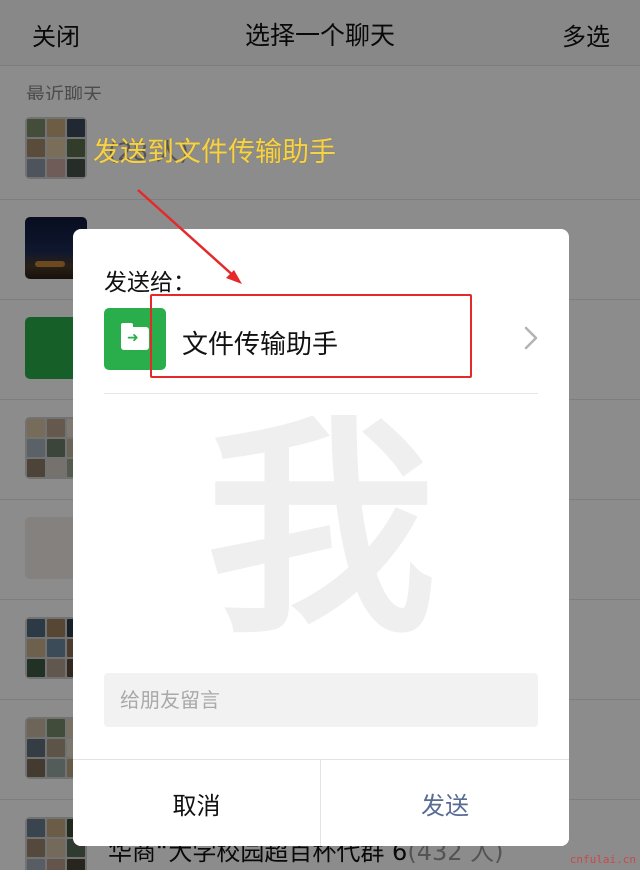 The height and width of the screenshot is (870, 640). I want to click on send-to-label: 发送给：, so click(150, 283).